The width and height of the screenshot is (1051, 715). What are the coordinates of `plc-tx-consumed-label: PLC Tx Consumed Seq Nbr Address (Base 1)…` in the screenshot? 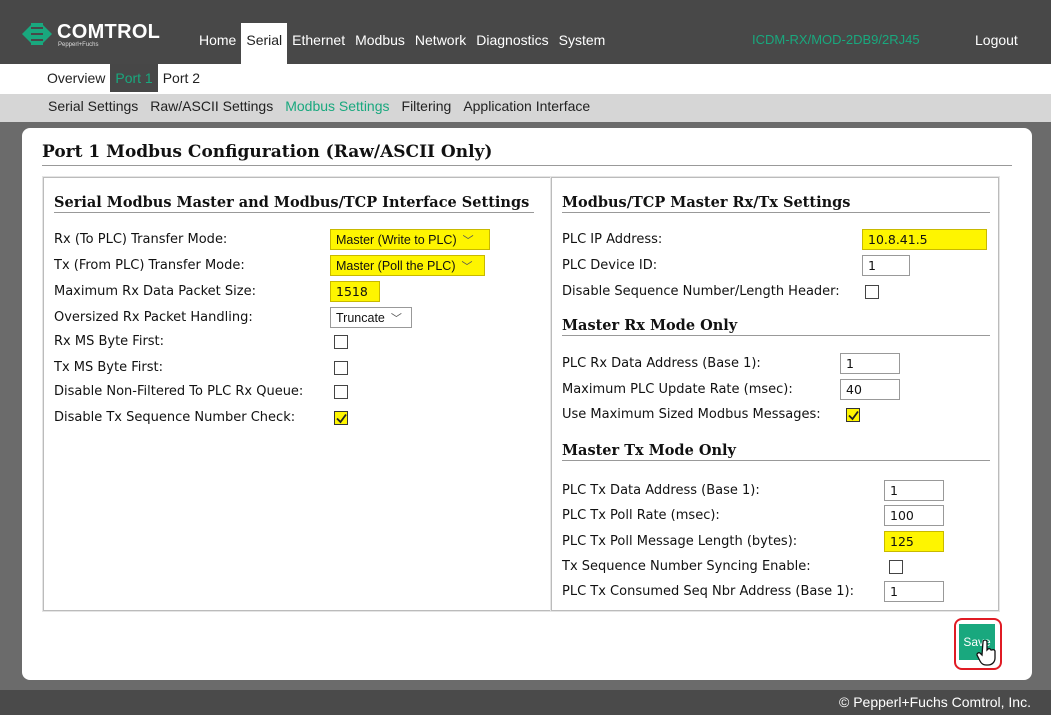 It's located at (708, 591).